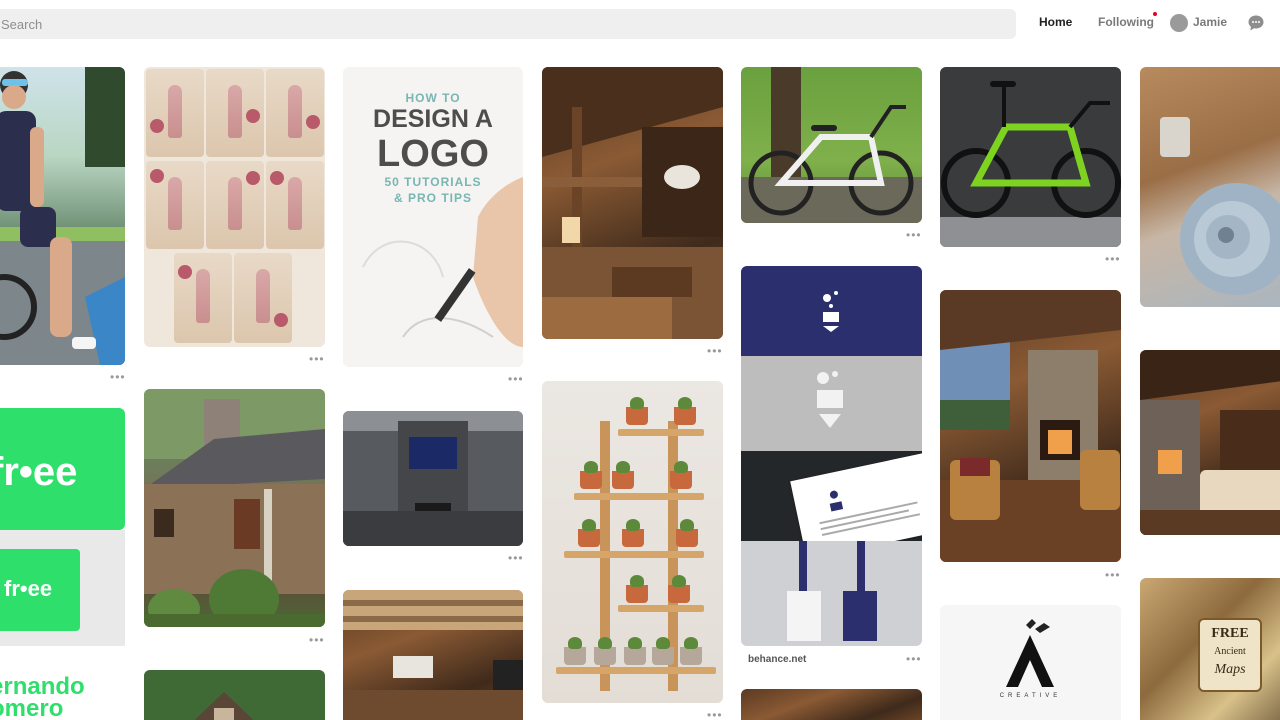 Image resolution: width=1280 pixels, height=720 pixels. Describe the element at coordinates (1210, 649) in the screenshot. I see `pin-ancient-maps: FREE Ancient Maps` at that location.